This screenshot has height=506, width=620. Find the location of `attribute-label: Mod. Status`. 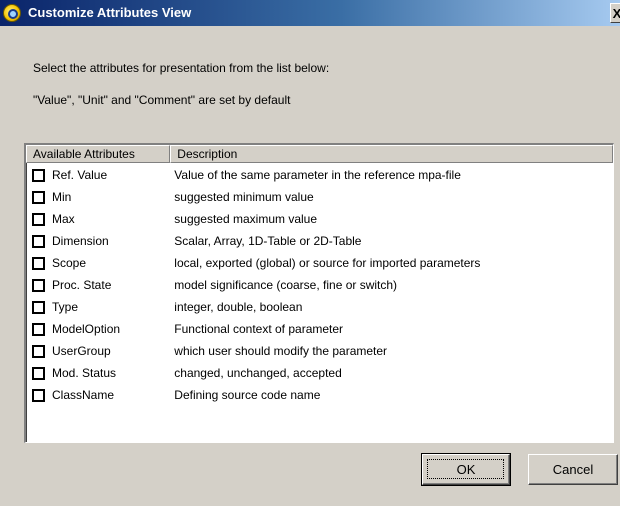

attribute-label: Mod. Status is located at coordinates (84, 373).